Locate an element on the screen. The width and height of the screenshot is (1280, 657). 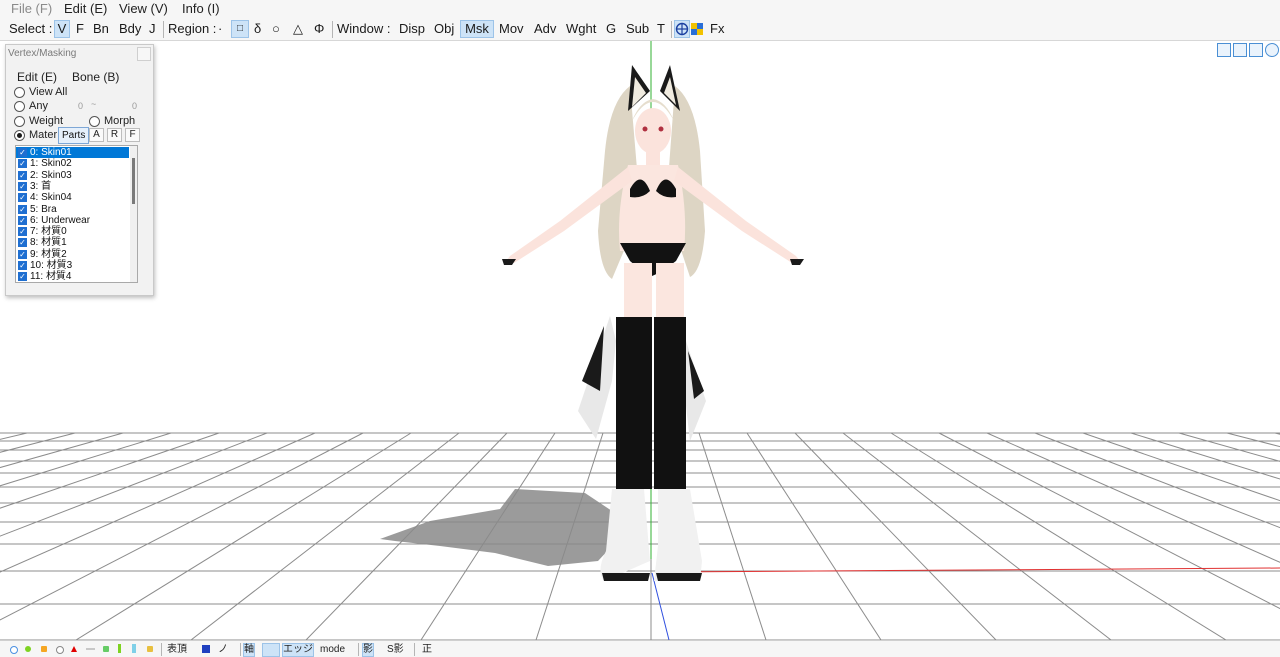
select-body-button: Bdy is located at coordinates (130, 29).